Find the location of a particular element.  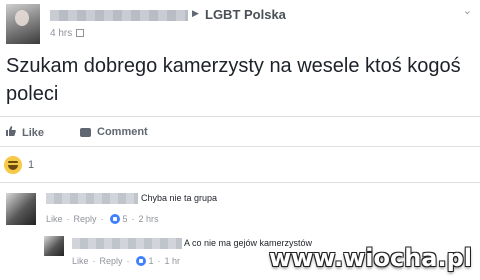

comment-like-link: Like is located at coordinates (54, 219).